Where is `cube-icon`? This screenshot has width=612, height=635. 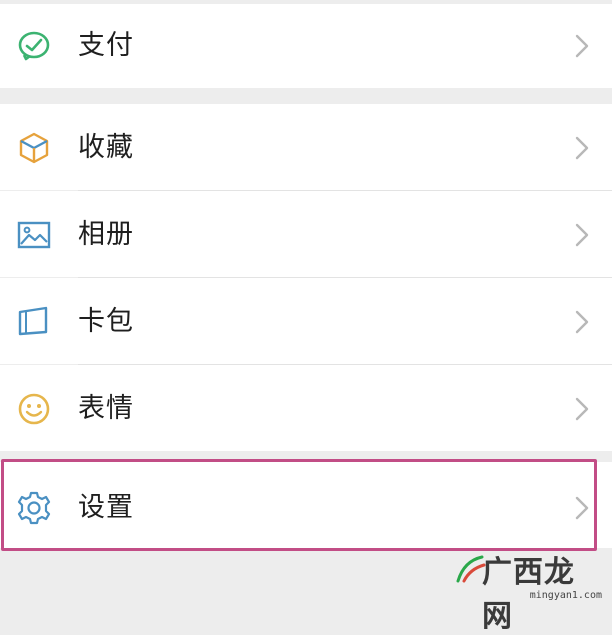
cube-icon is located at coordinates (34, 148).